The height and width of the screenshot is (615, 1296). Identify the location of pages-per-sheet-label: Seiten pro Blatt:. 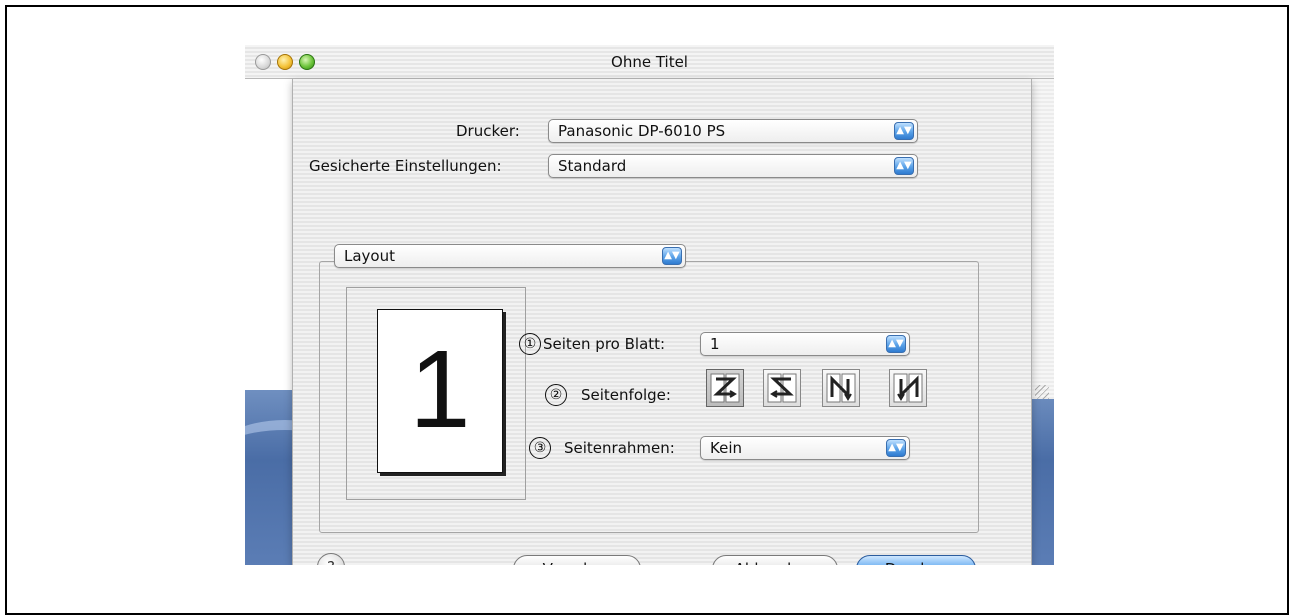
(604, 344).